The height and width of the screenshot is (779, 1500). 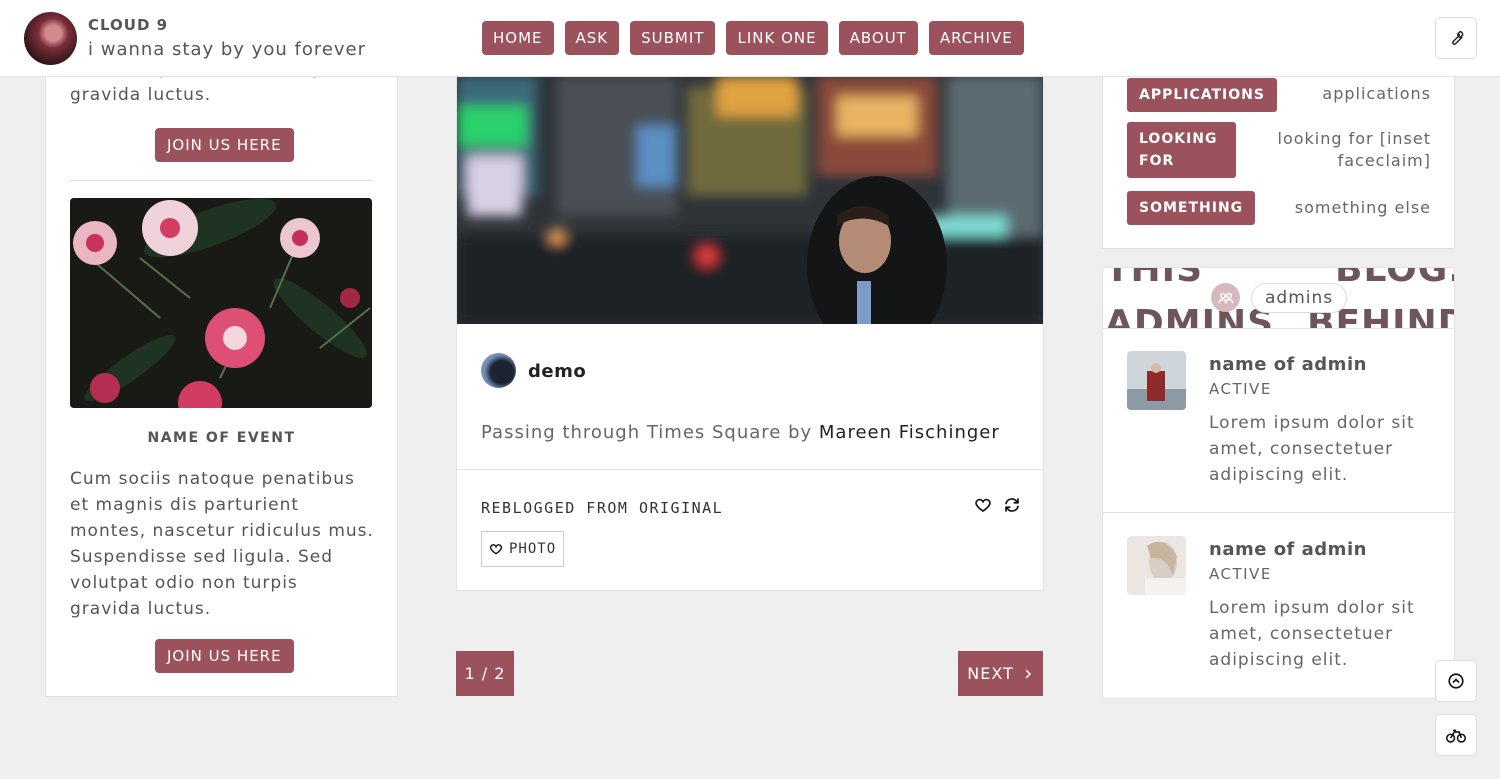 What do you see at coordinates (498, 370) in the screenshot?
I see `author-avatar` at bounding box center [498, 370].